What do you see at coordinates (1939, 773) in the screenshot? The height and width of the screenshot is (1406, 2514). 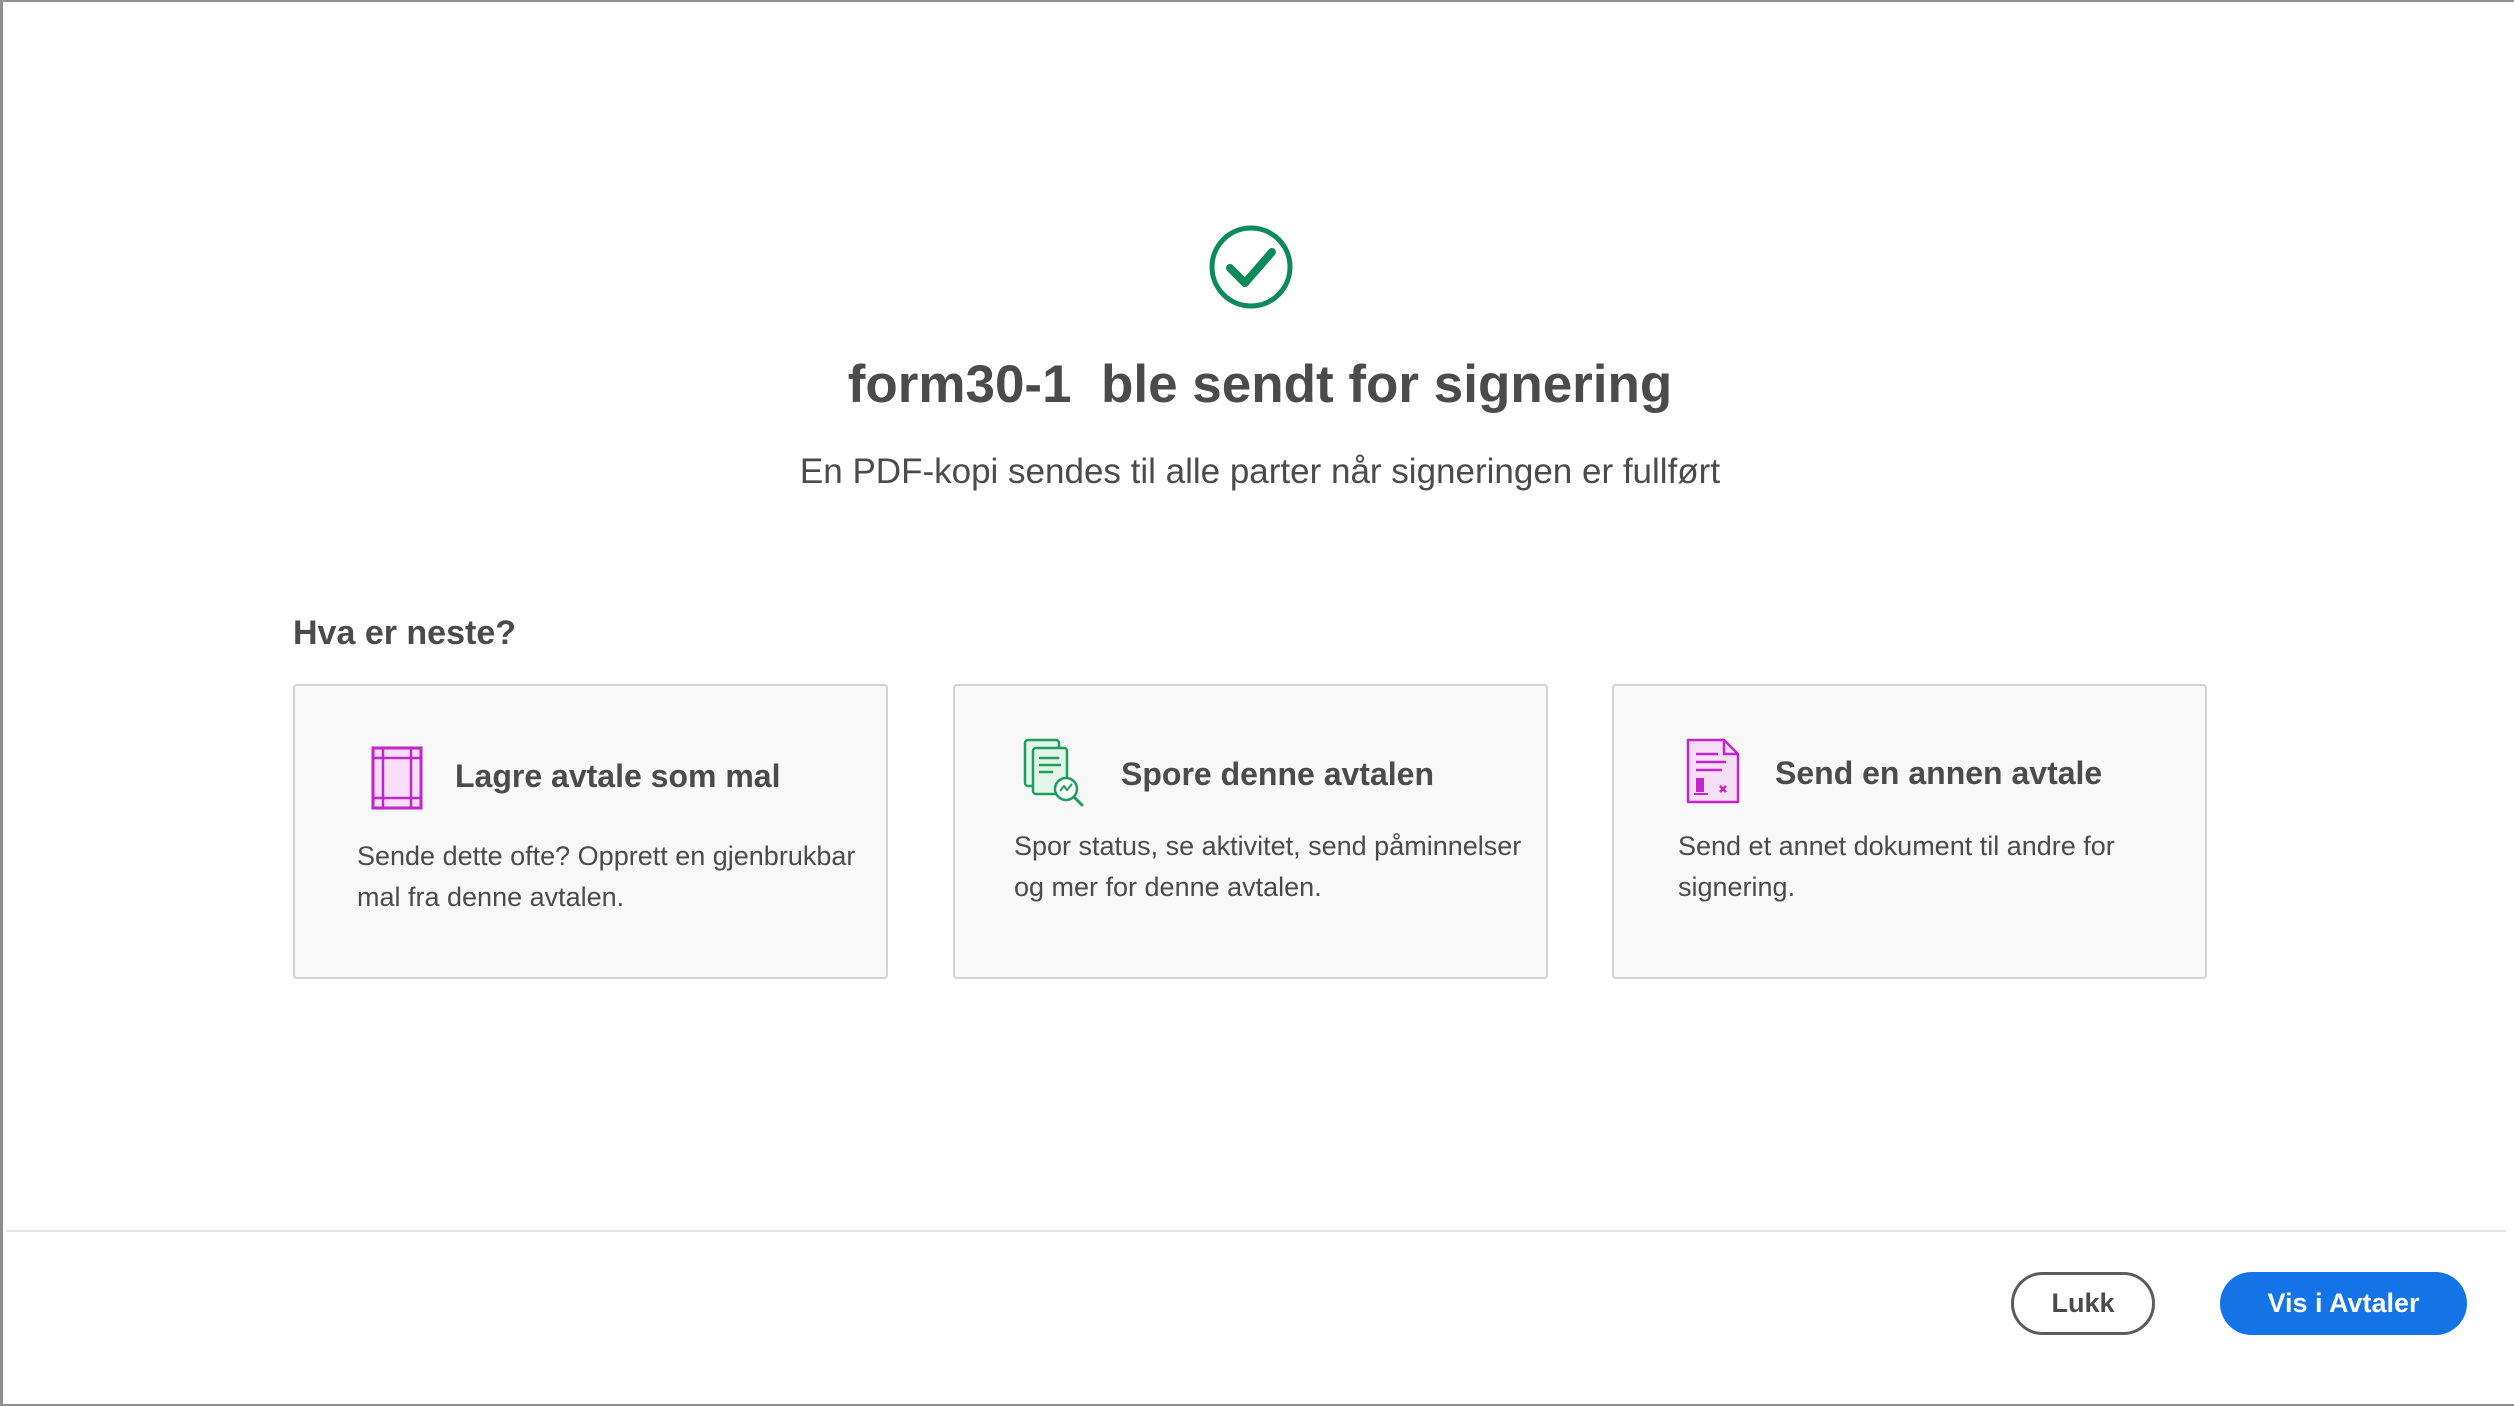 I see `card-title: Send en annen avtale` at bounding box center [1939, 773].